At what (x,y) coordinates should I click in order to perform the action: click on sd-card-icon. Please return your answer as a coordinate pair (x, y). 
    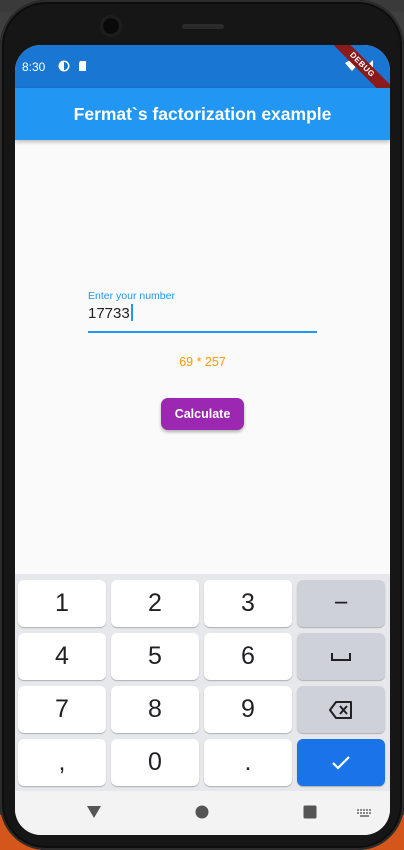
    Looking at the image, I should click on (82, 66).